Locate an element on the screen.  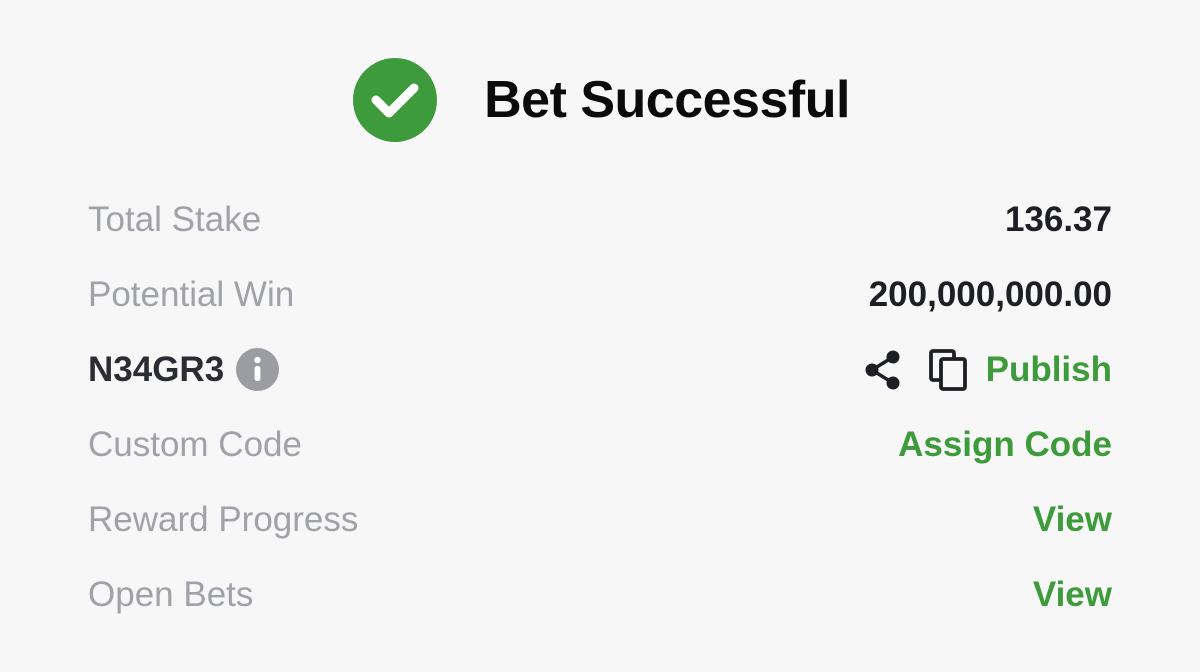
info-icon is located at coordinates (258, 369).